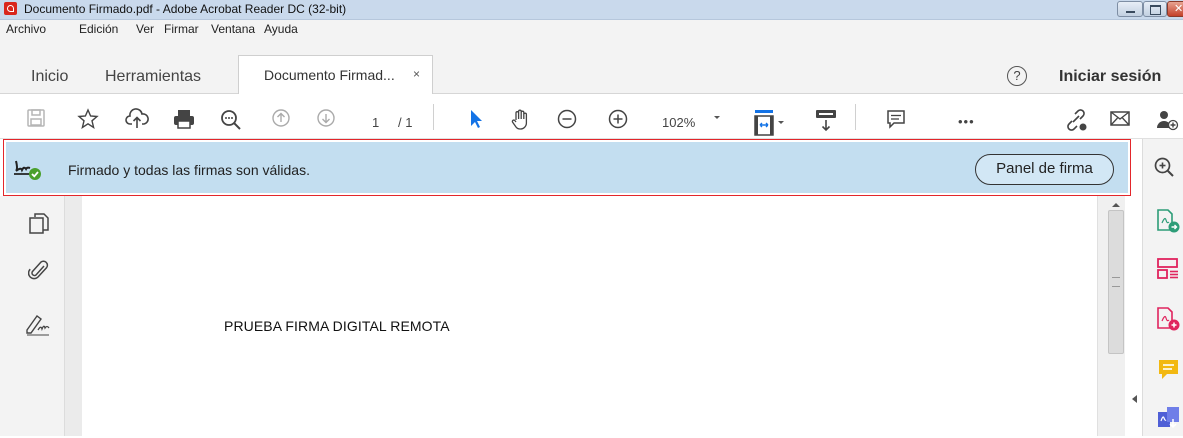 Image resolution: width=1183 pixels, height=438 pixels. I want to click on export-pdf-icon, so click(1168, 223).